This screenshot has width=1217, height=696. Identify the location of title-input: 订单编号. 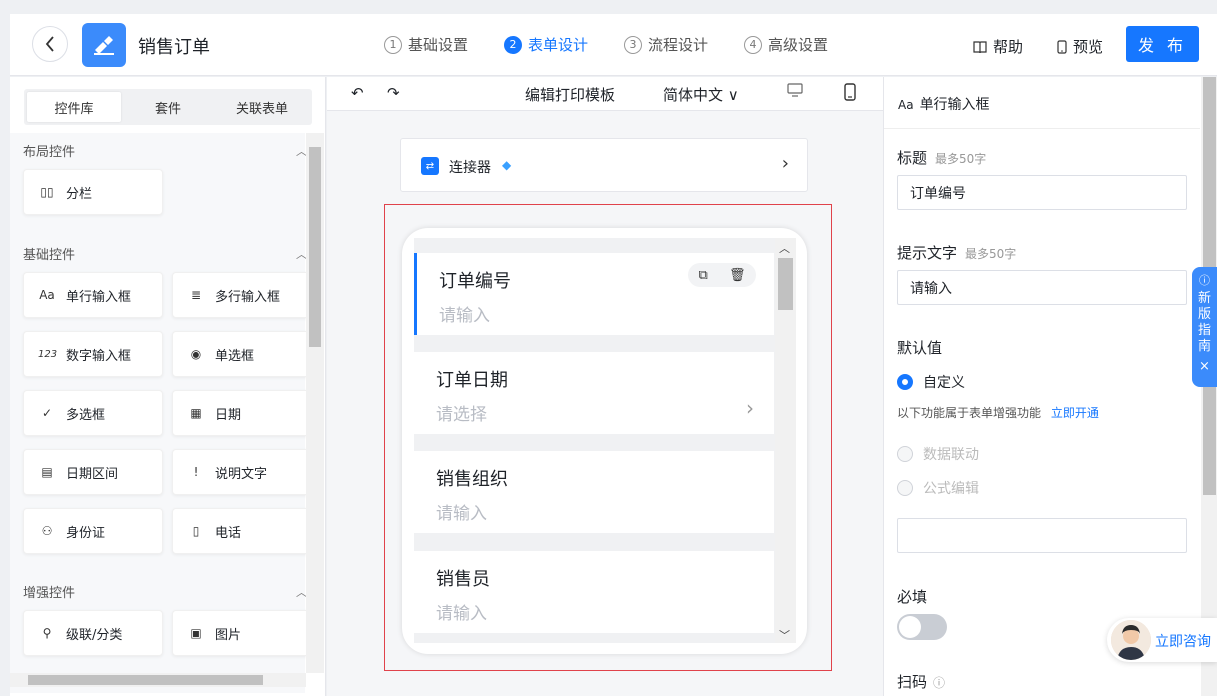
(1042, 192).